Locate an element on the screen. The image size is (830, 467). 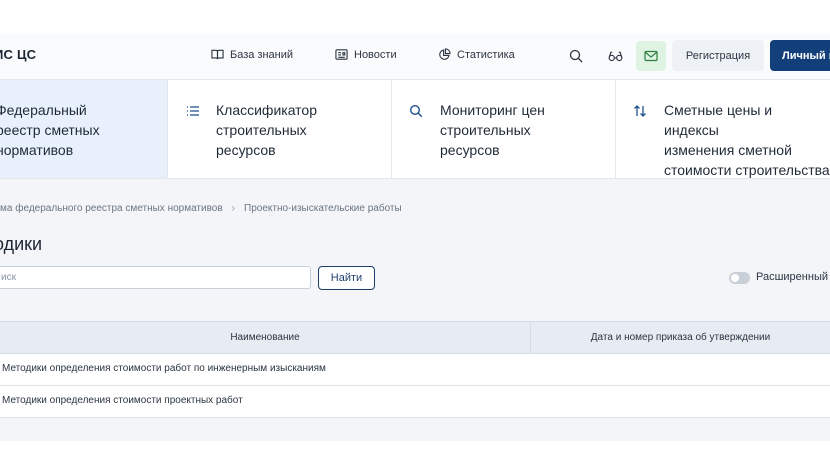
search-input is located at coordinates (155, 277).